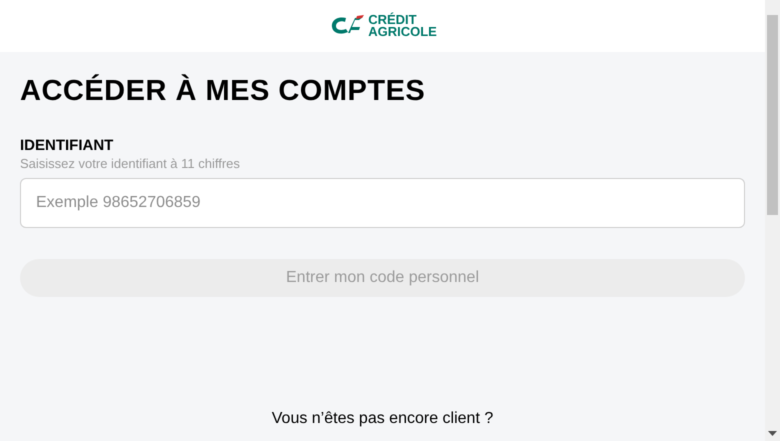 The image size is (780, 441). I want to click on not-client-text: Vous n’êtes pas encore client ?, so click(383, 419).